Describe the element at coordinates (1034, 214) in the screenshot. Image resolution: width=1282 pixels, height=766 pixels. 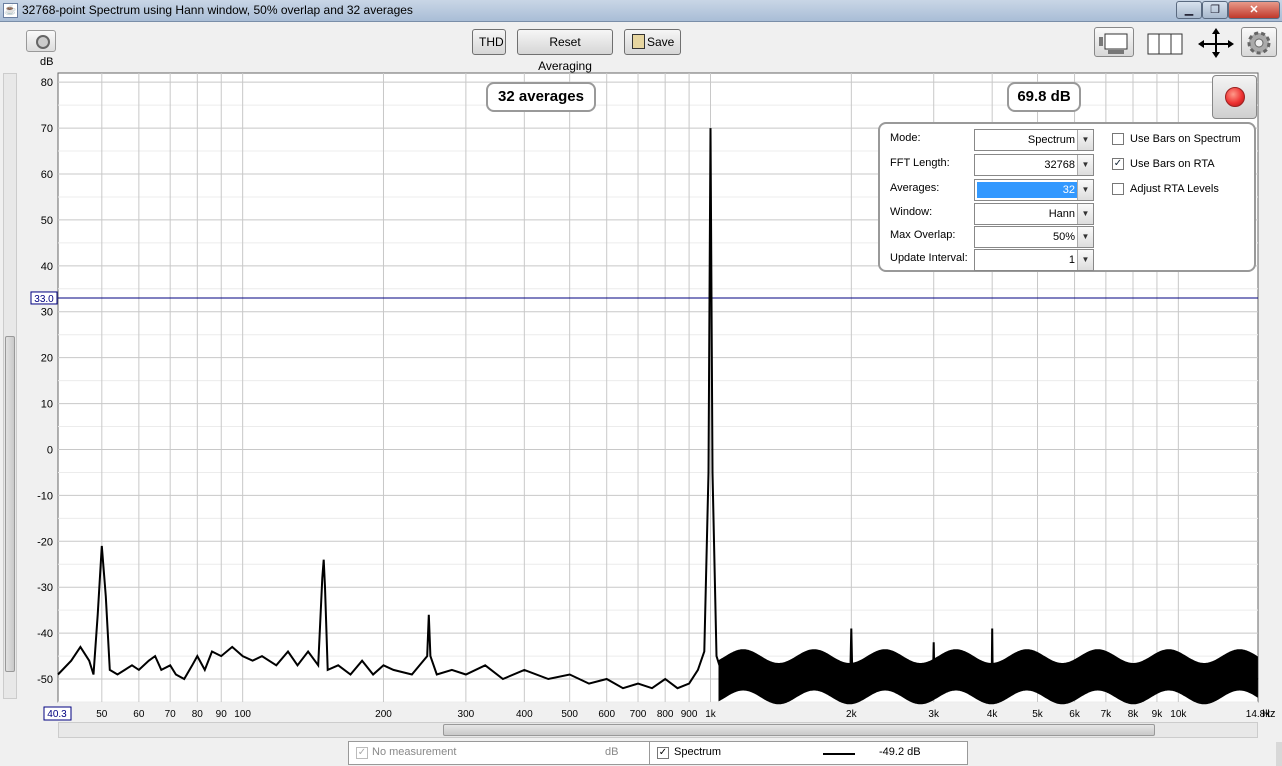
I see `window-select: Hann ▼` at that location.